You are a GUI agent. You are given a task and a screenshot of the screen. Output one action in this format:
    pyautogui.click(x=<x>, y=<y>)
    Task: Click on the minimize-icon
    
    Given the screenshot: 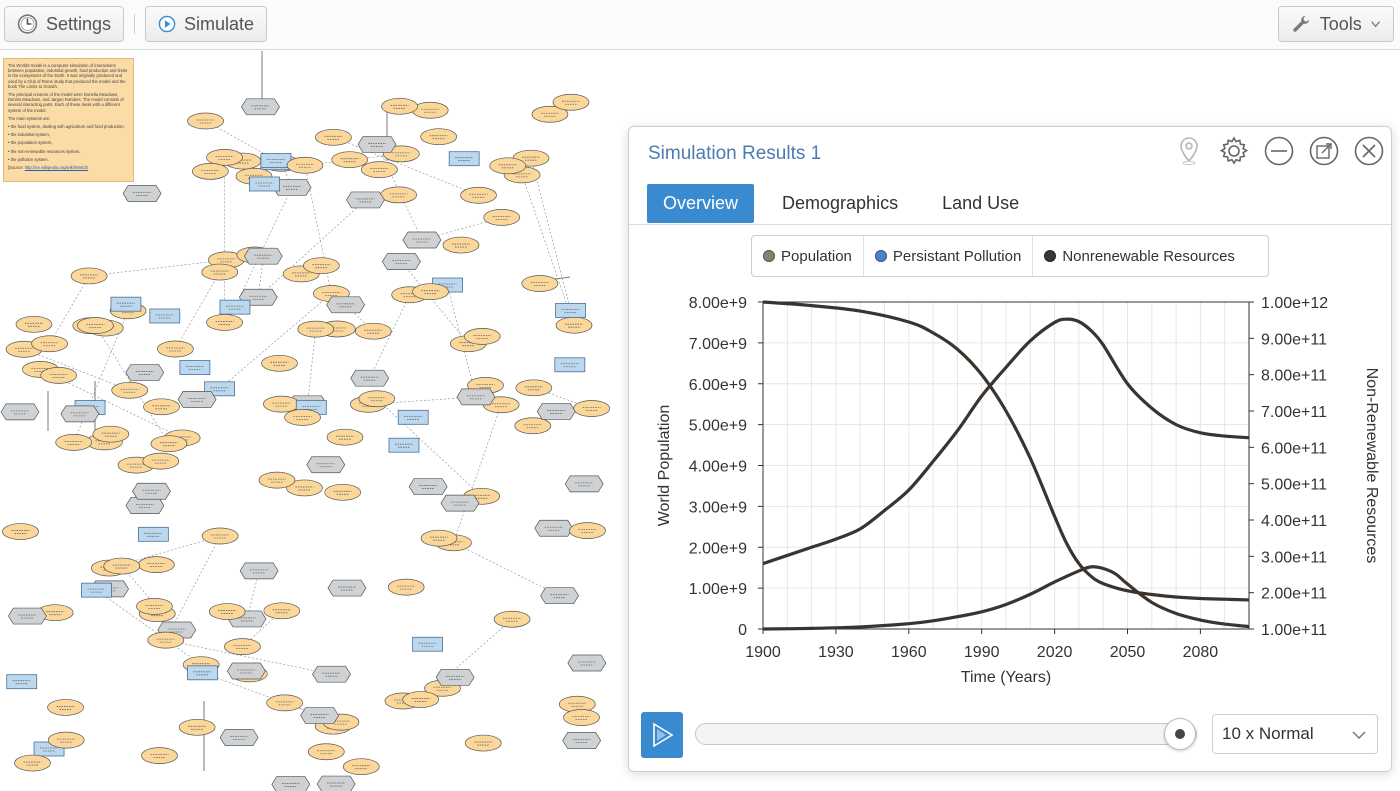 What is the action you would take?
    pyautogui.click(x=1279, y=151)
    